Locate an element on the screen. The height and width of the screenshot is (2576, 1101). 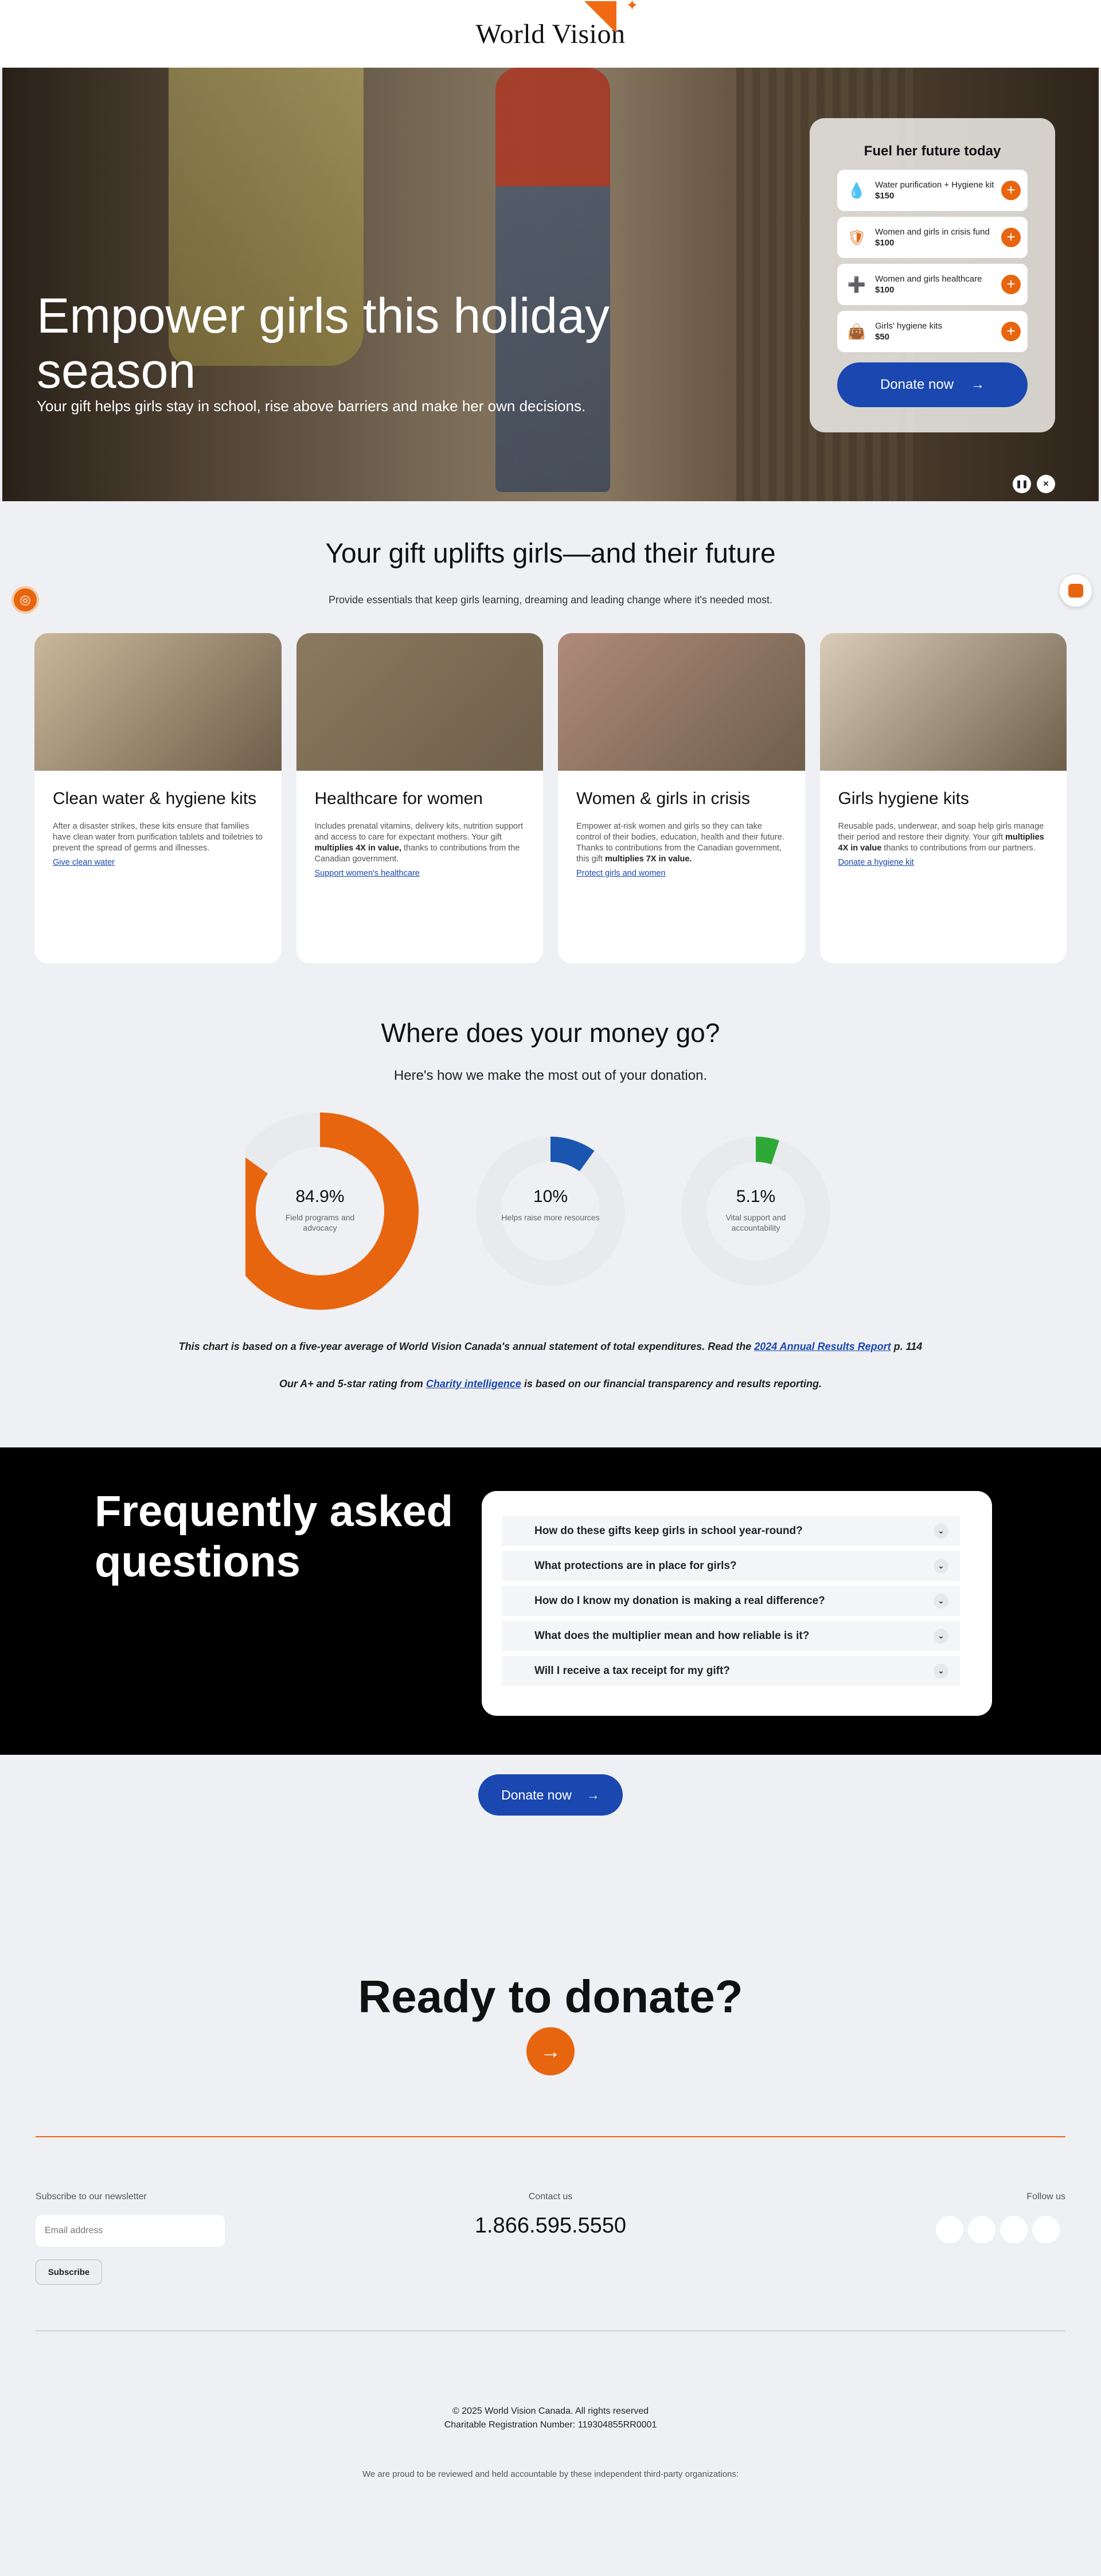
hero-title: Empower girls this holiday season is located at coordinates (324, 344).